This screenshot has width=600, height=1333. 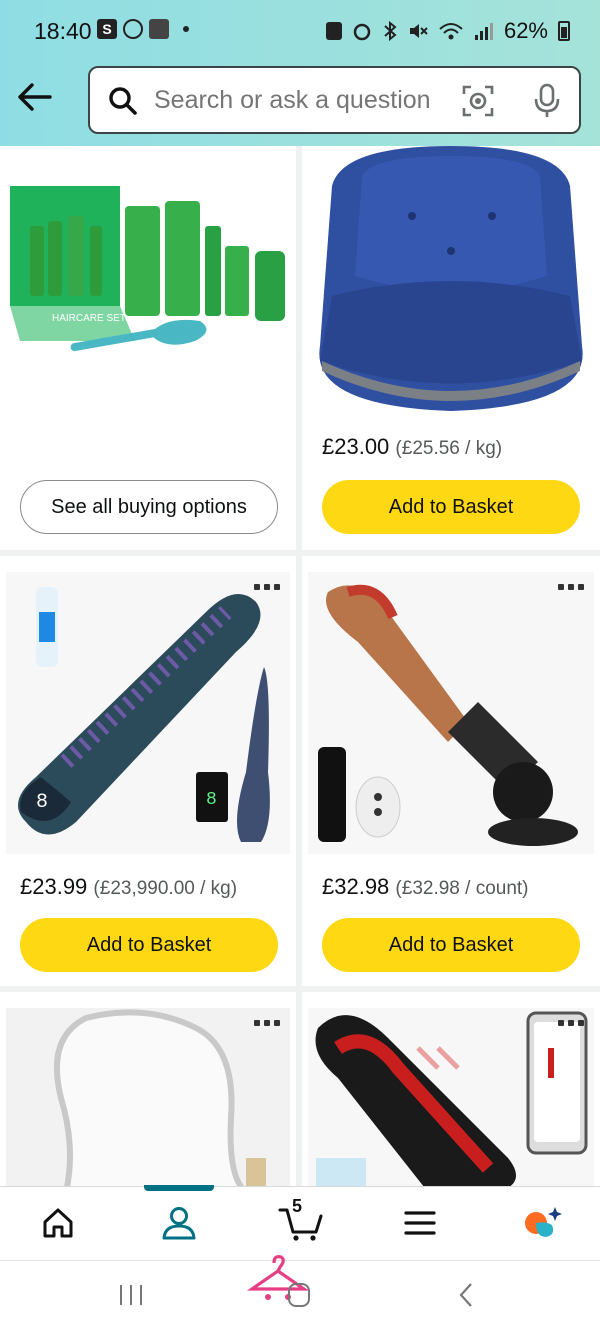 What do you see at coordinates (478, 101) in the screenshot?
I see `camera-search-icon` at bounding box center [478, 101].